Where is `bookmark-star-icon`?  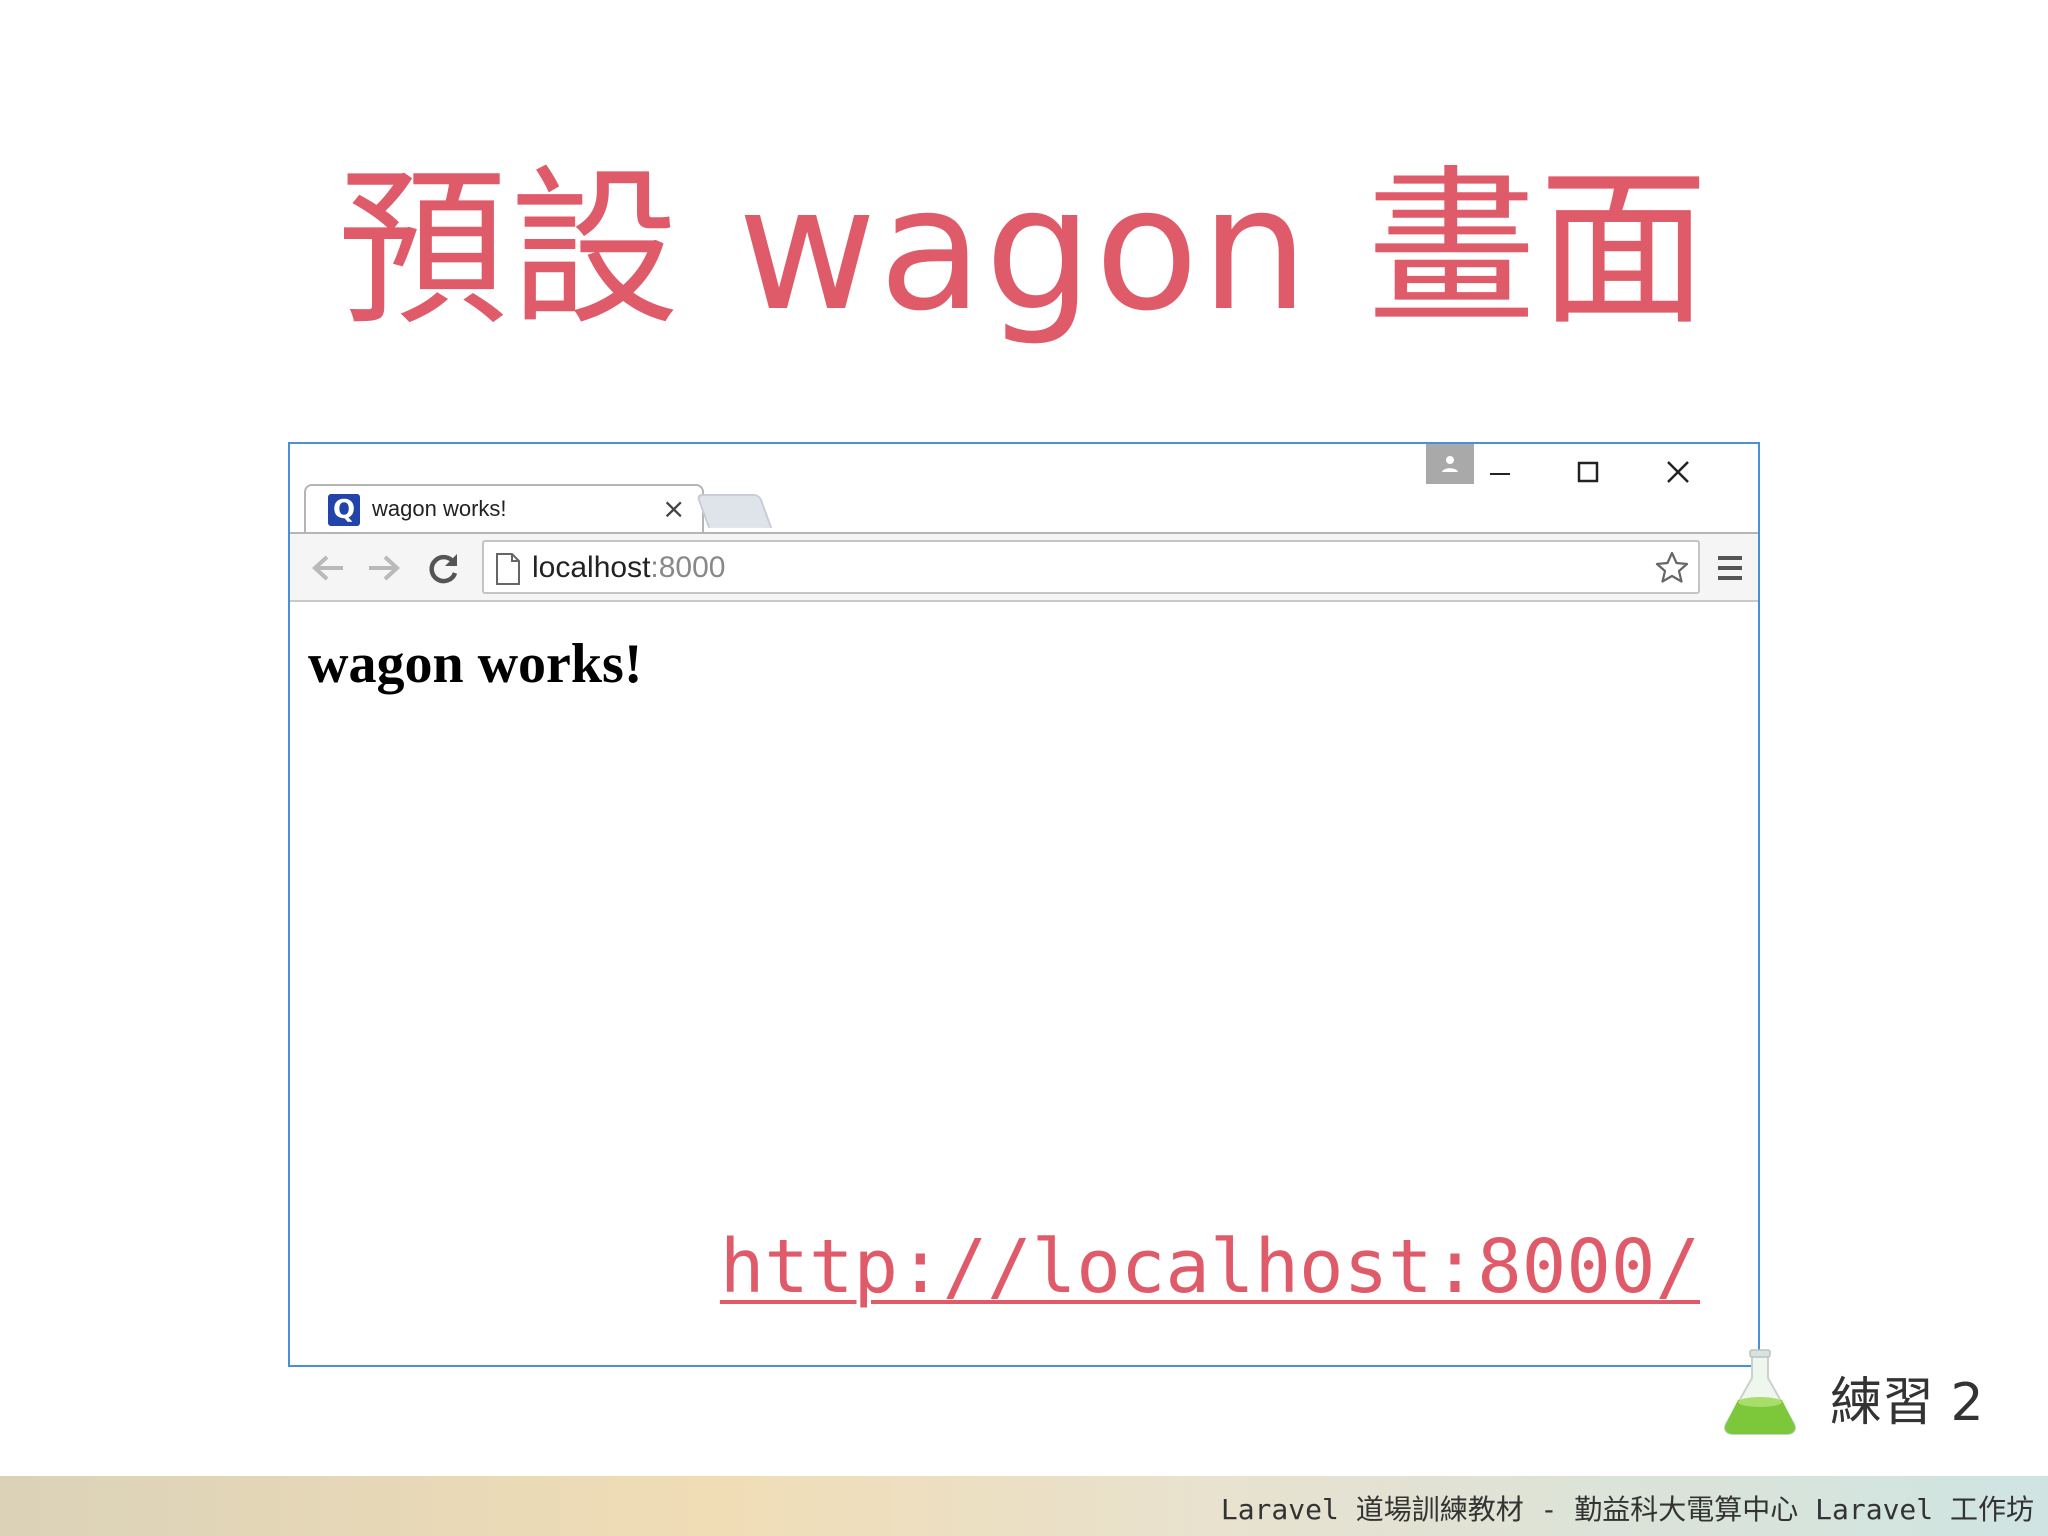
bookmark-star-icon is located at coordinates (1672, 568).